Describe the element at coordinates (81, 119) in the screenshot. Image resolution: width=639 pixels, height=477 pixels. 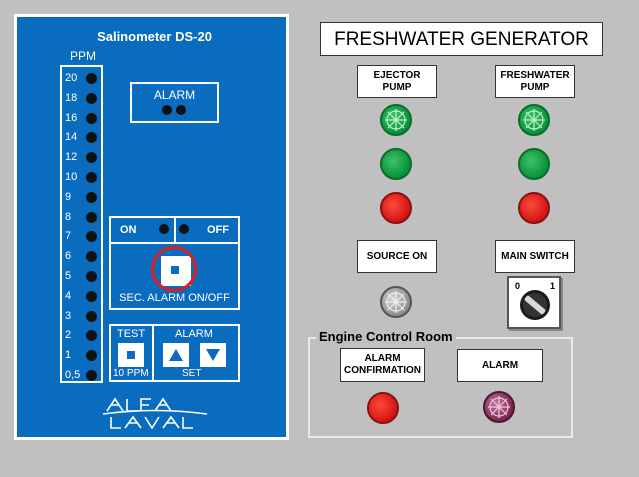
I see `ppm-row: 16` at that location.